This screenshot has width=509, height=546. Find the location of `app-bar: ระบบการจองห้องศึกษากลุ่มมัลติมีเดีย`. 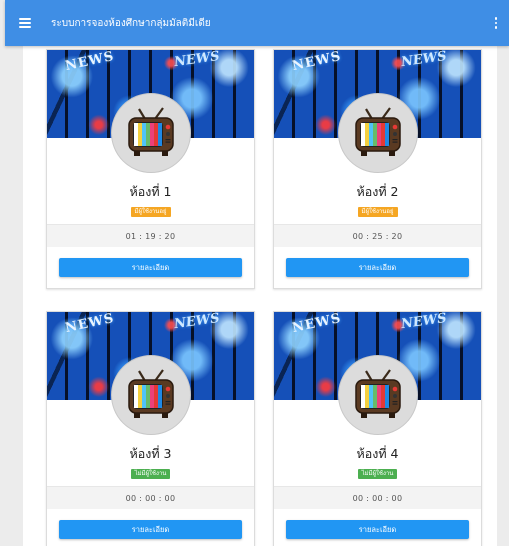

app-bar: ระบบการจองห้องศึกษากลุ่มมัลติมีเดีย is located at coordinates (257, 23).